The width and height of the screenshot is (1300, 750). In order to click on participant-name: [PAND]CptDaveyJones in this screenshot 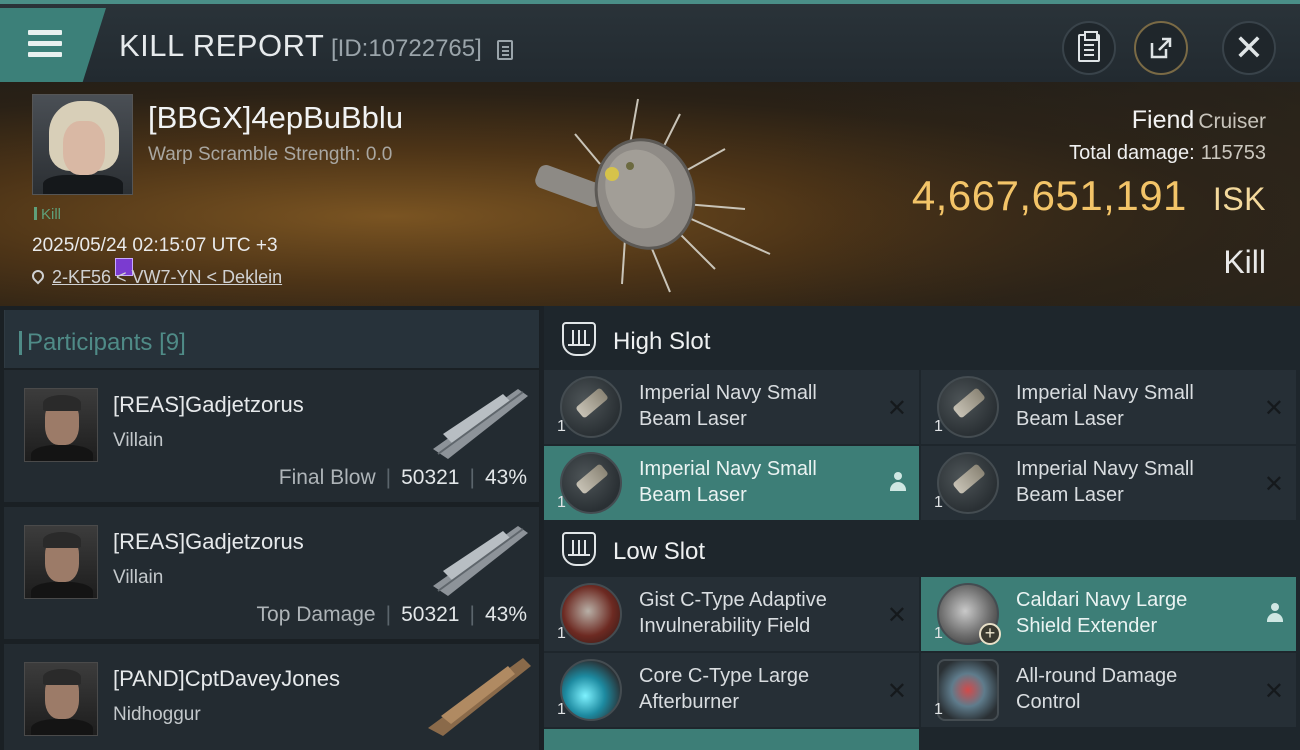, I will do `click(227, 678)`.